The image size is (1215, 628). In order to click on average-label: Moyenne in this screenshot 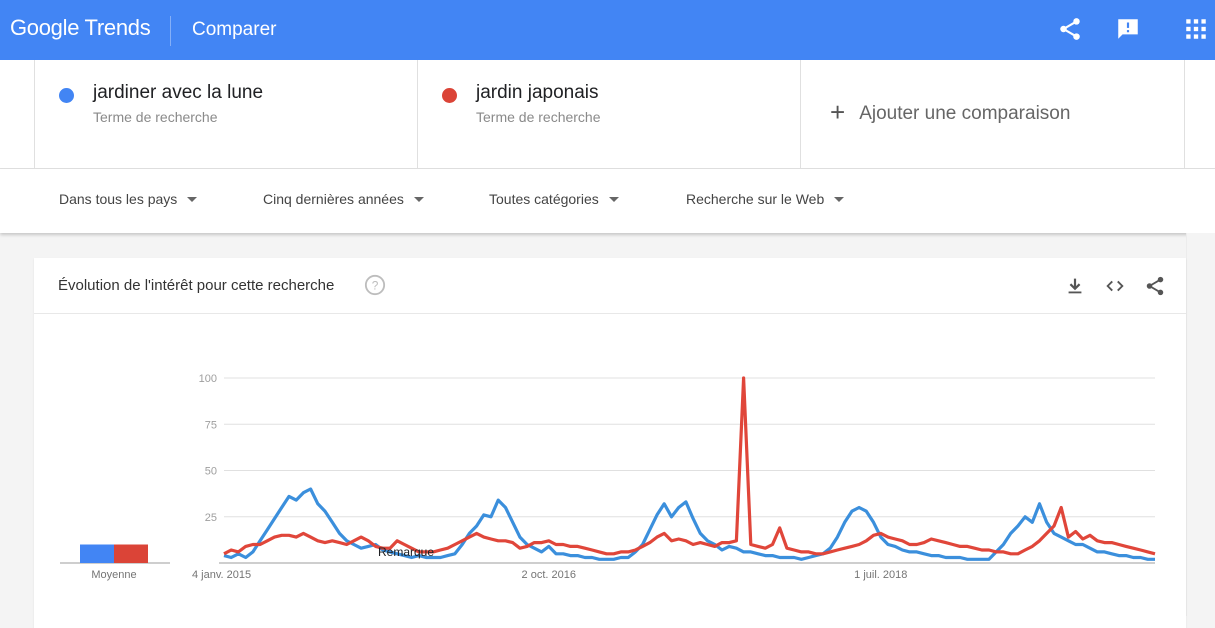, I will do `click(113, 575)`.